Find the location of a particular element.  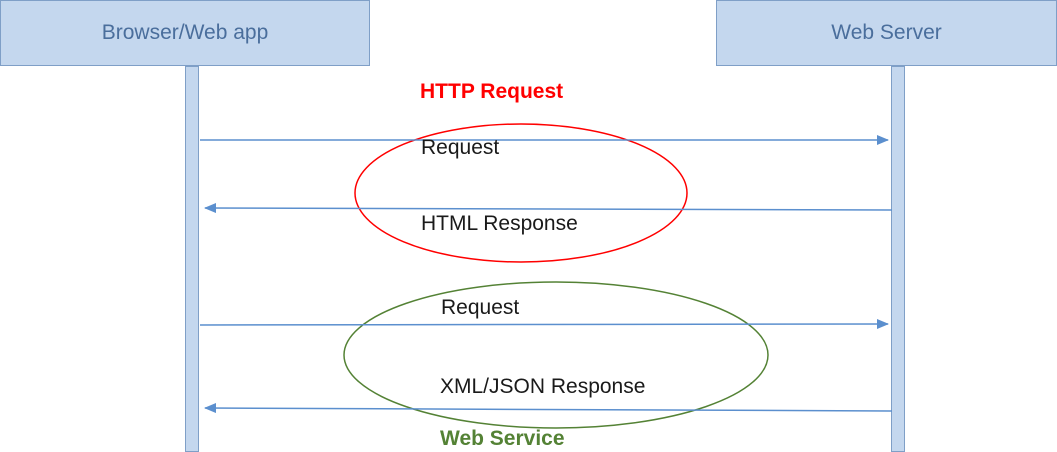

ws-request-arrow is located at coordinates (544, 324).